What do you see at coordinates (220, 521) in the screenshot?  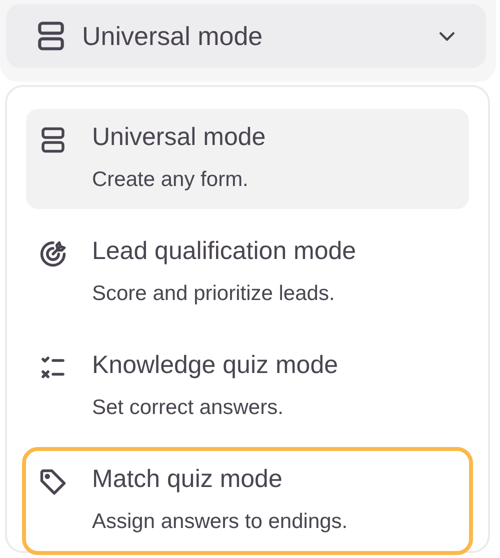 I see `option-description: Assign answers to endings.` at bounding box center [220, 521].